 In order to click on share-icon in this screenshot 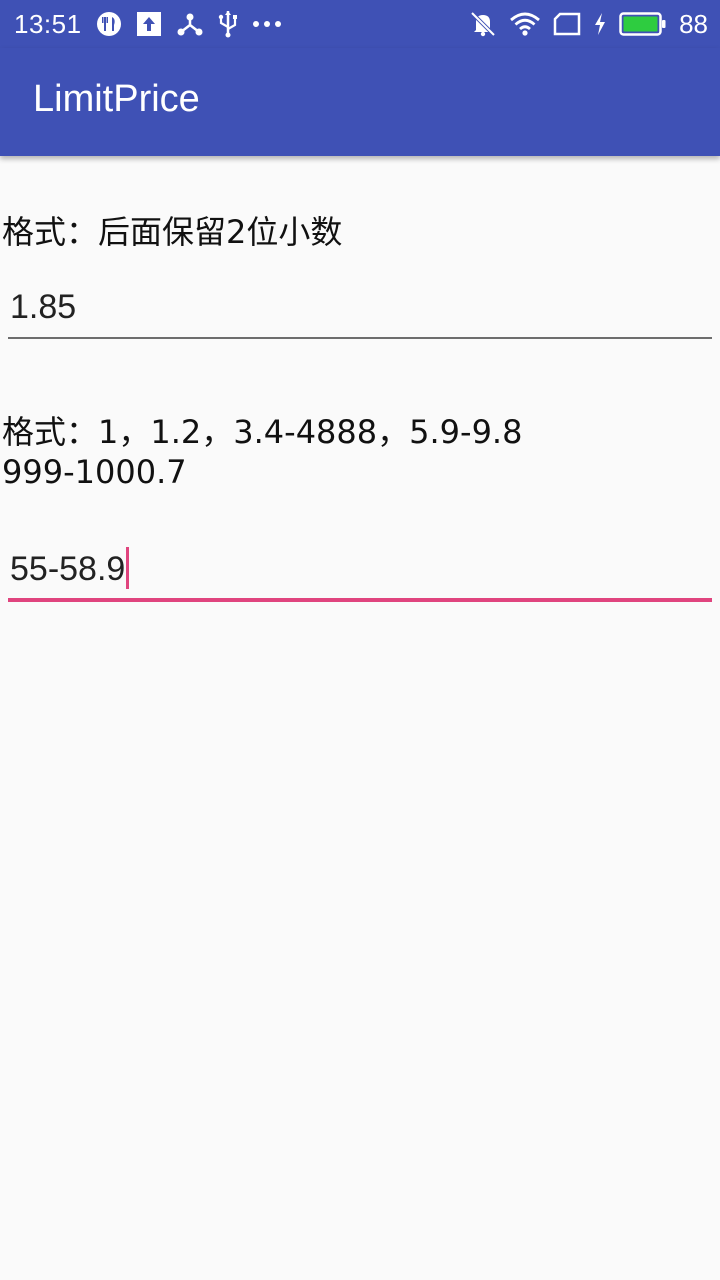, I will do `click(190, 24)`.